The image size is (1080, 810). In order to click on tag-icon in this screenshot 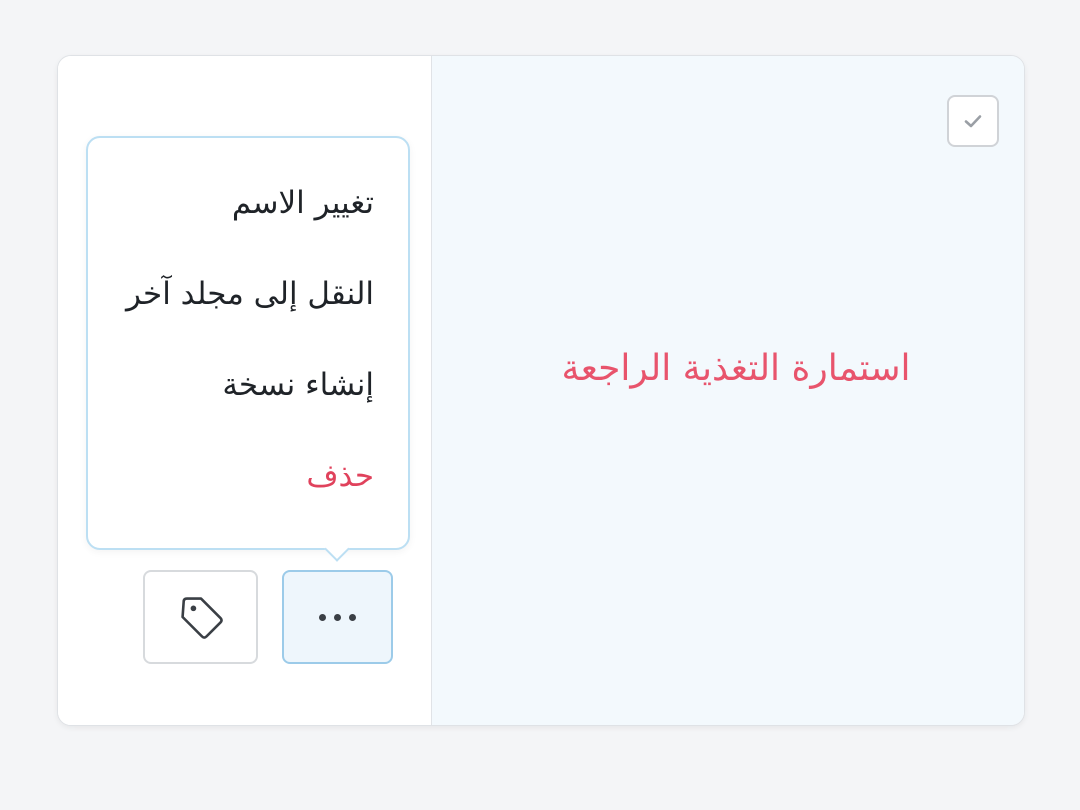, I will do `click(201, 618)`.